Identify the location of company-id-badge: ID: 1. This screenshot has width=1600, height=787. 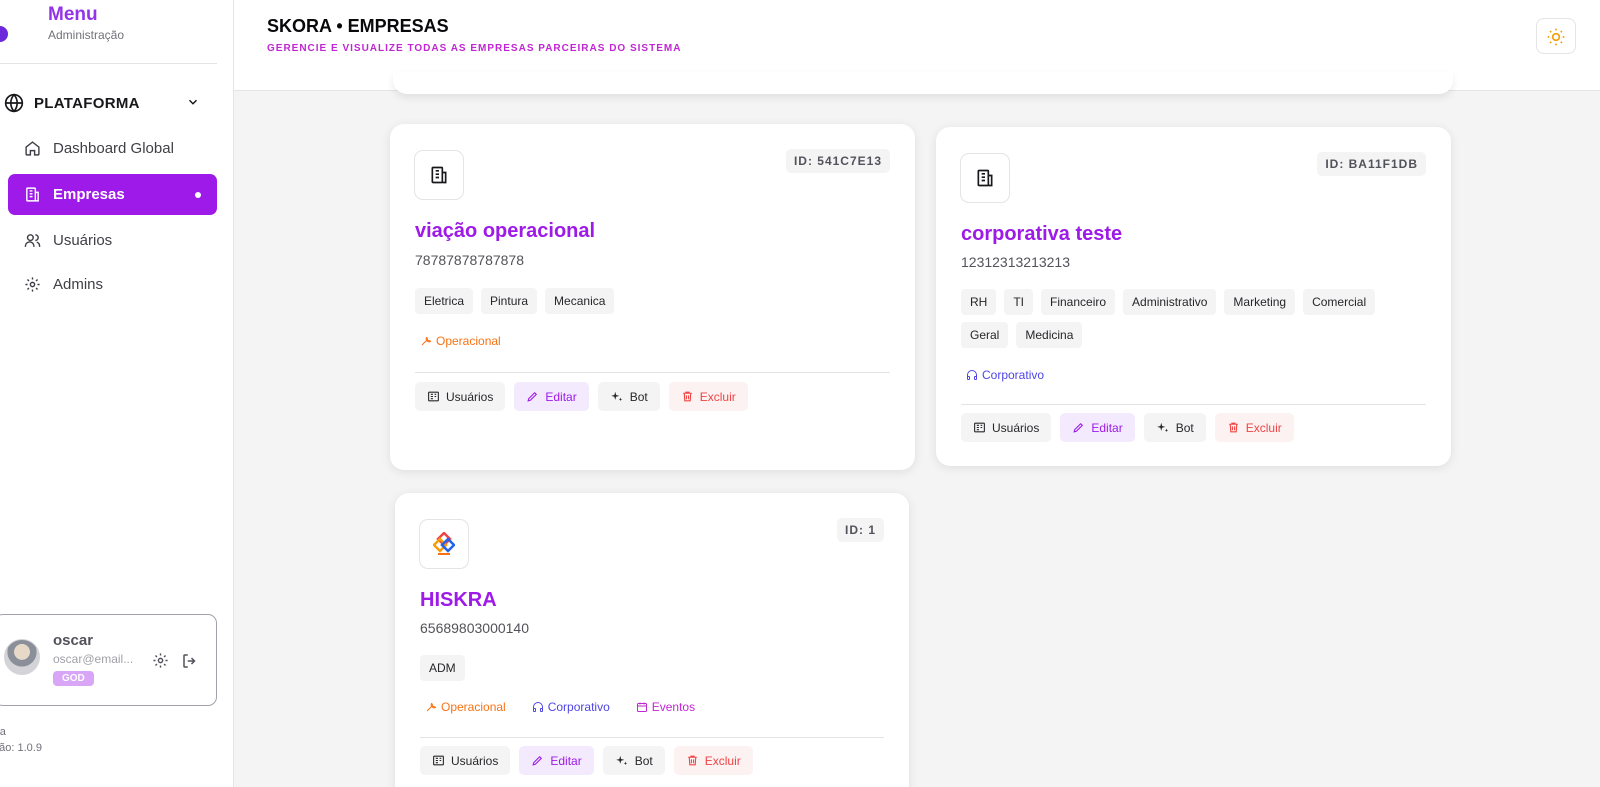
(860, 530).